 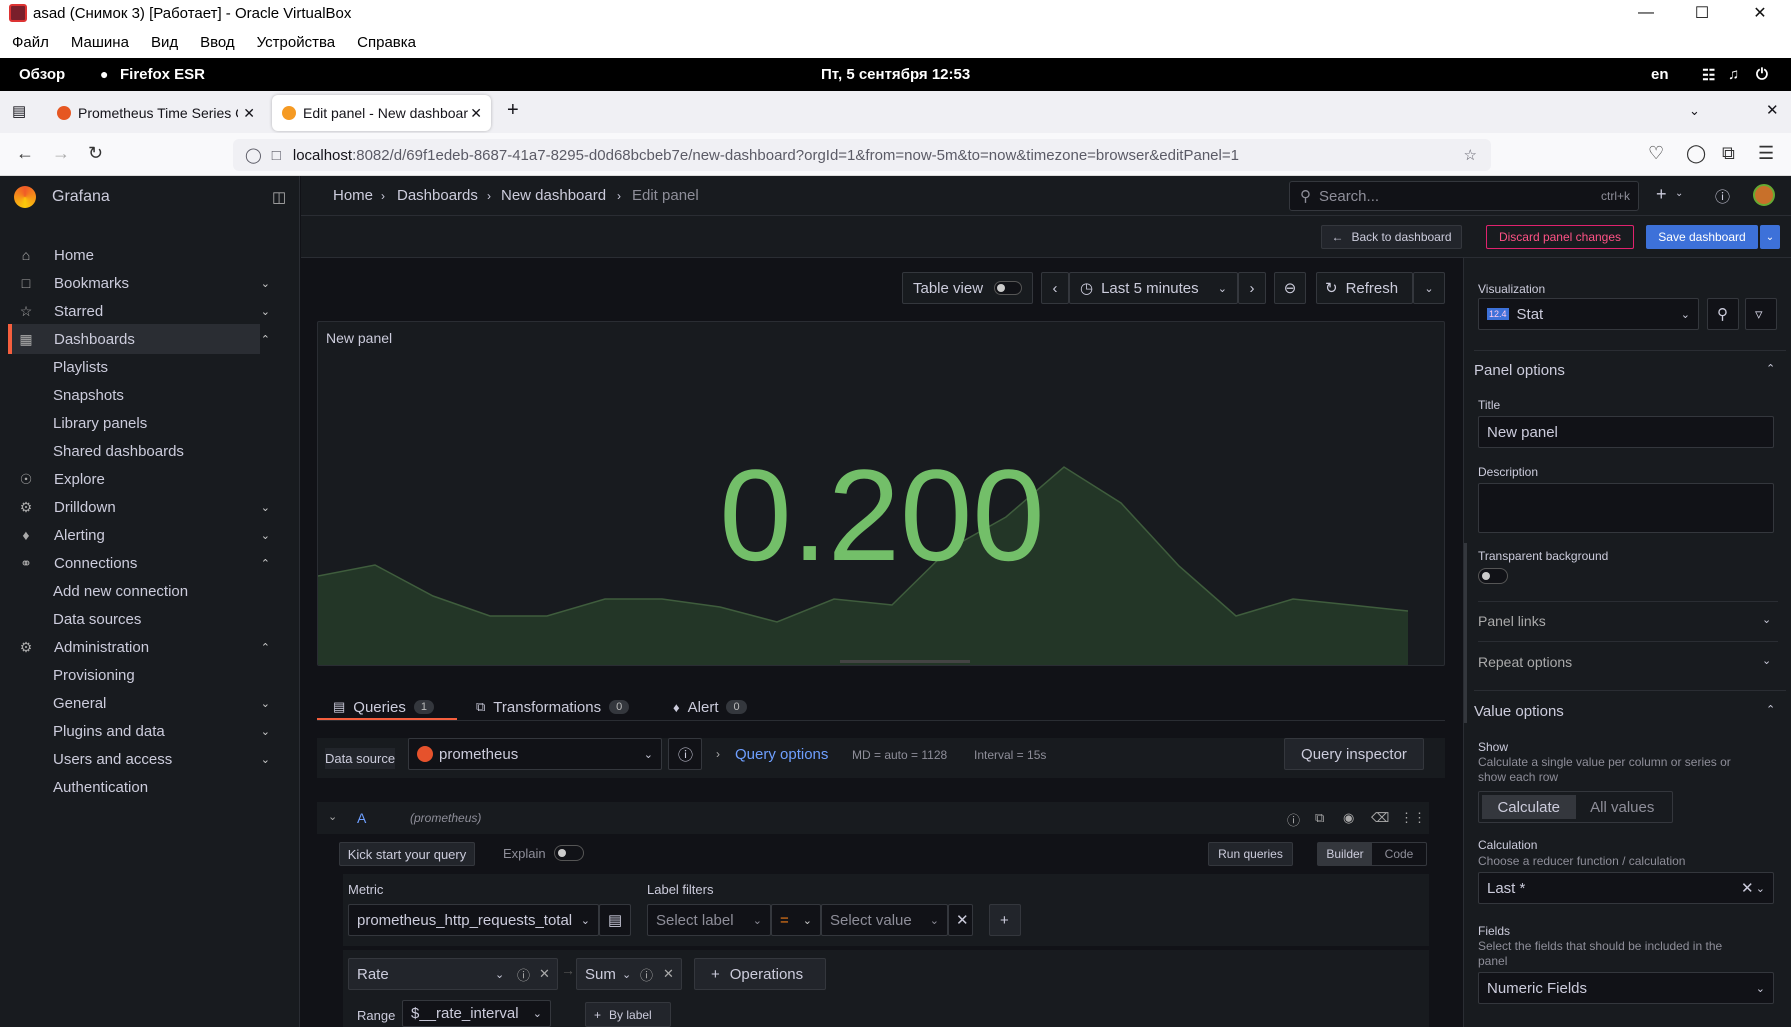 What do you see at coordinates (134, 255) in the screenshot?
I see `sidebar-item-home: ⌂ Home` at bounding box center [134, 255].